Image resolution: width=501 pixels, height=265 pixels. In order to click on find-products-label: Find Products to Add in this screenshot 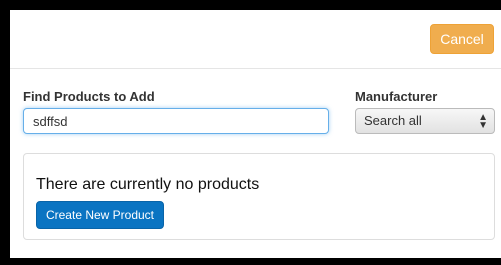, I will do `click(89, 96)`.